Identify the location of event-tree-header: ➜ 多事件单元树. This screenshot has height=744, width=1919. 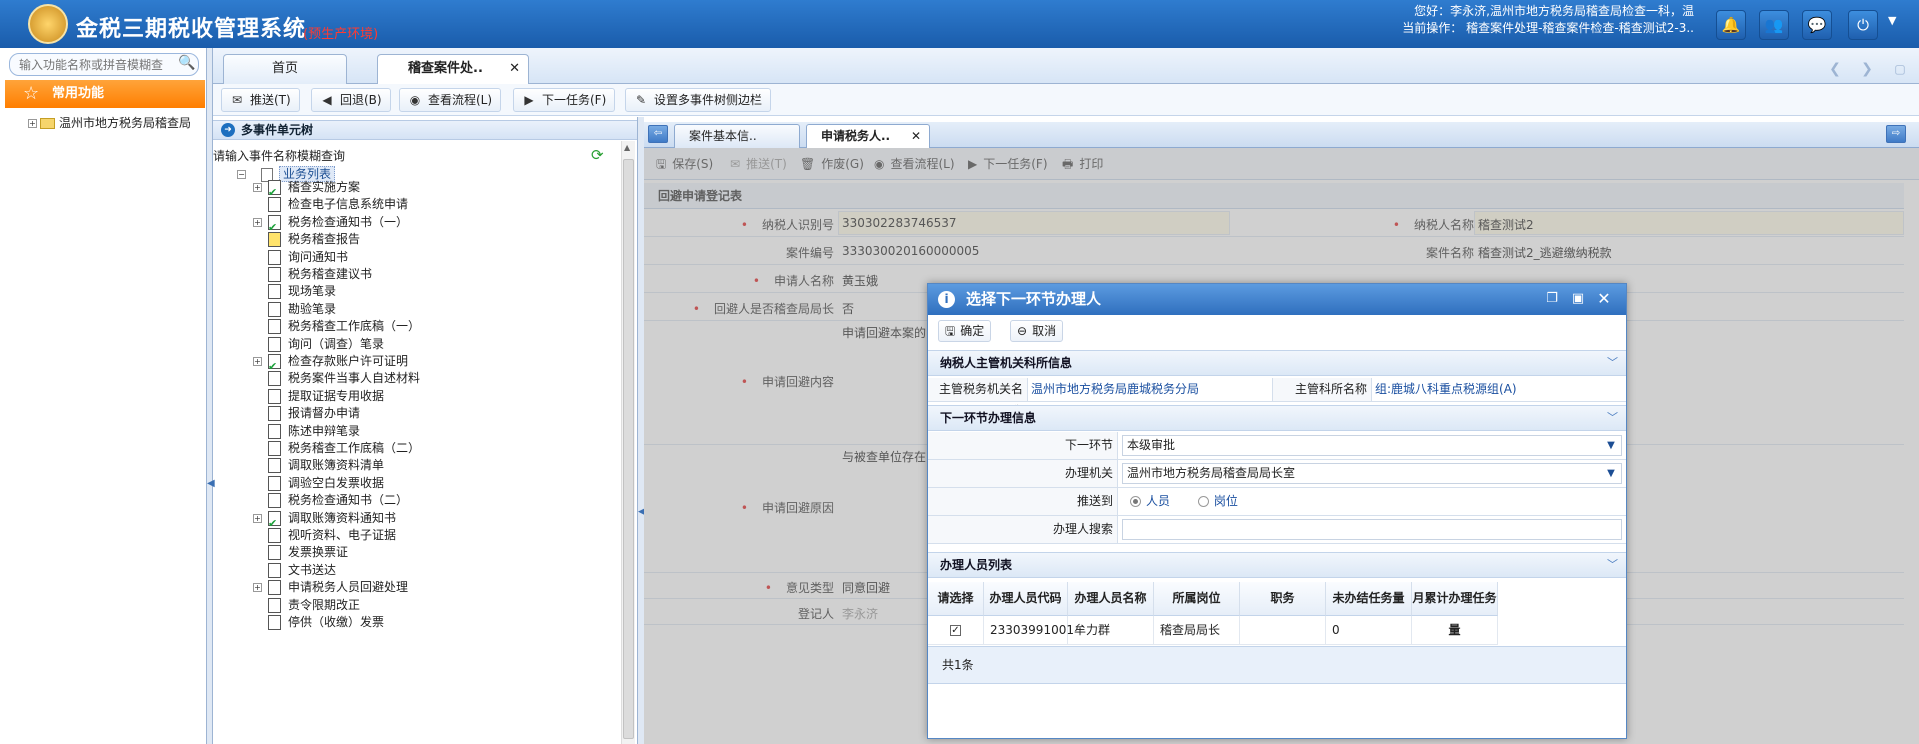
(425, 130).